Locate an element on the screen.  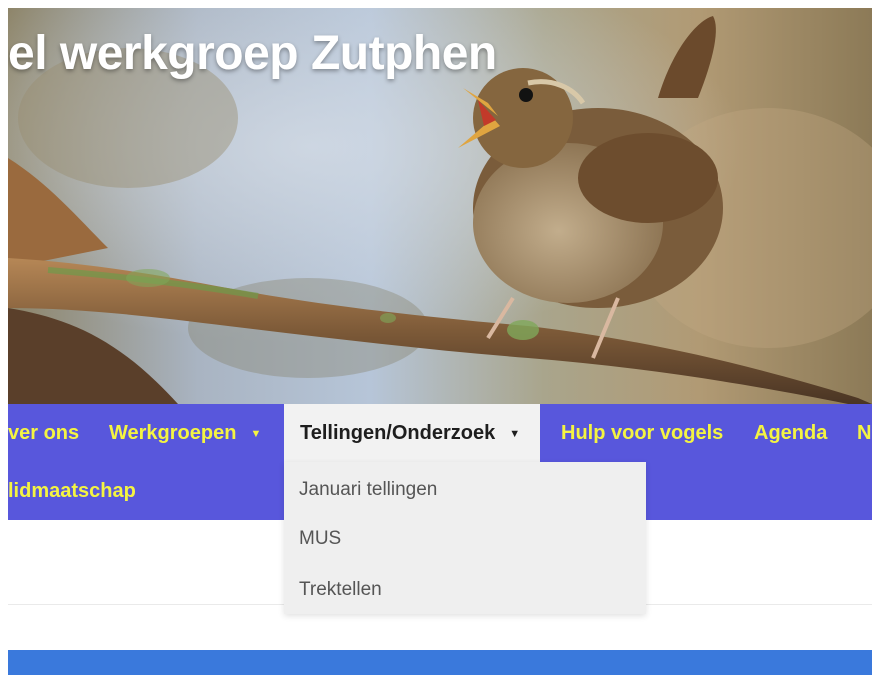
nav-item-label: Werkgroepen is located at coordinates (173, 433).